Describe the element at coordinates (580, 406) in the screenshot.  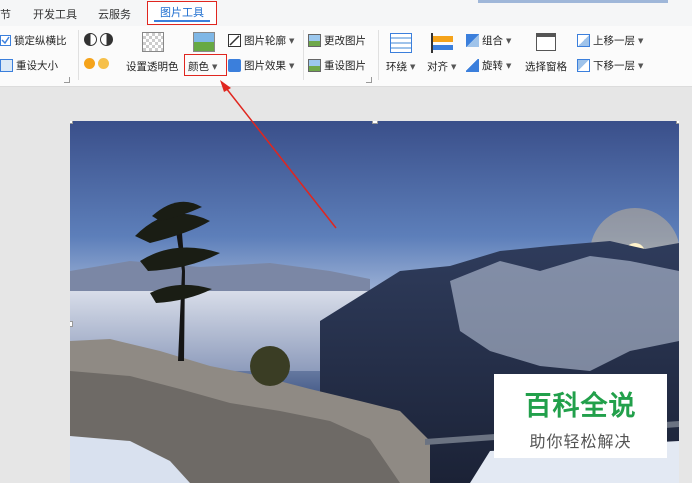
I see `watermark-title: 百科全说` at that location.